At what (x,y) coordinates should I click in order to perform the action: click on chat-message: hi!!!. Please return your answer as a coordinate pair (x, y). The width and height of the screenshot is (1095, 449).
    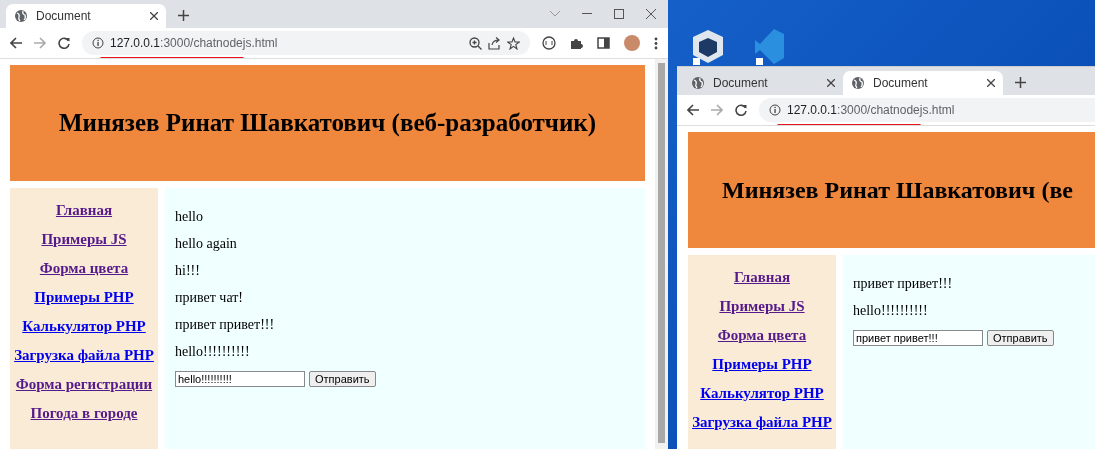
    Looking at the image, I should click on (188, 271).